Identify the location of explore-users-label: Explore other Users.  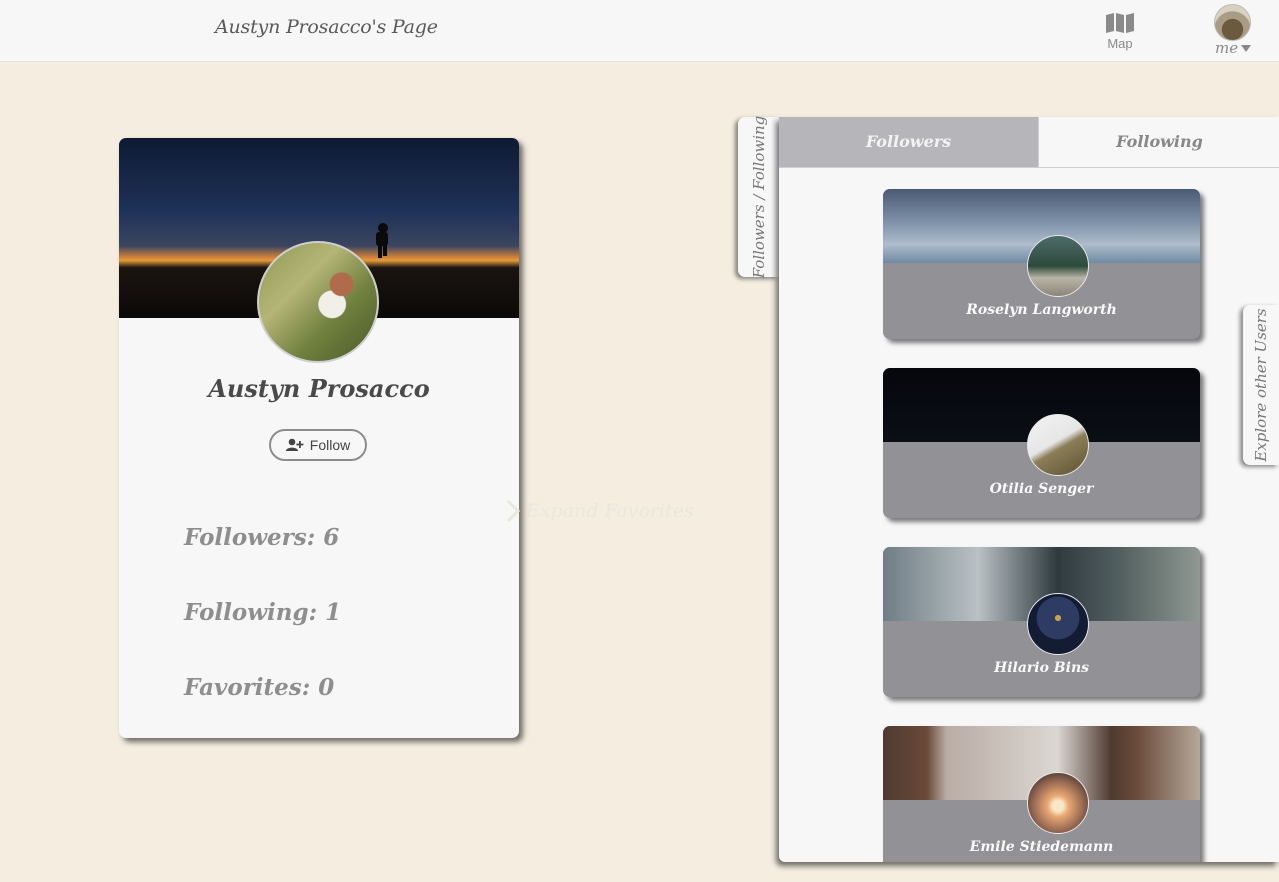
(1261, 385).